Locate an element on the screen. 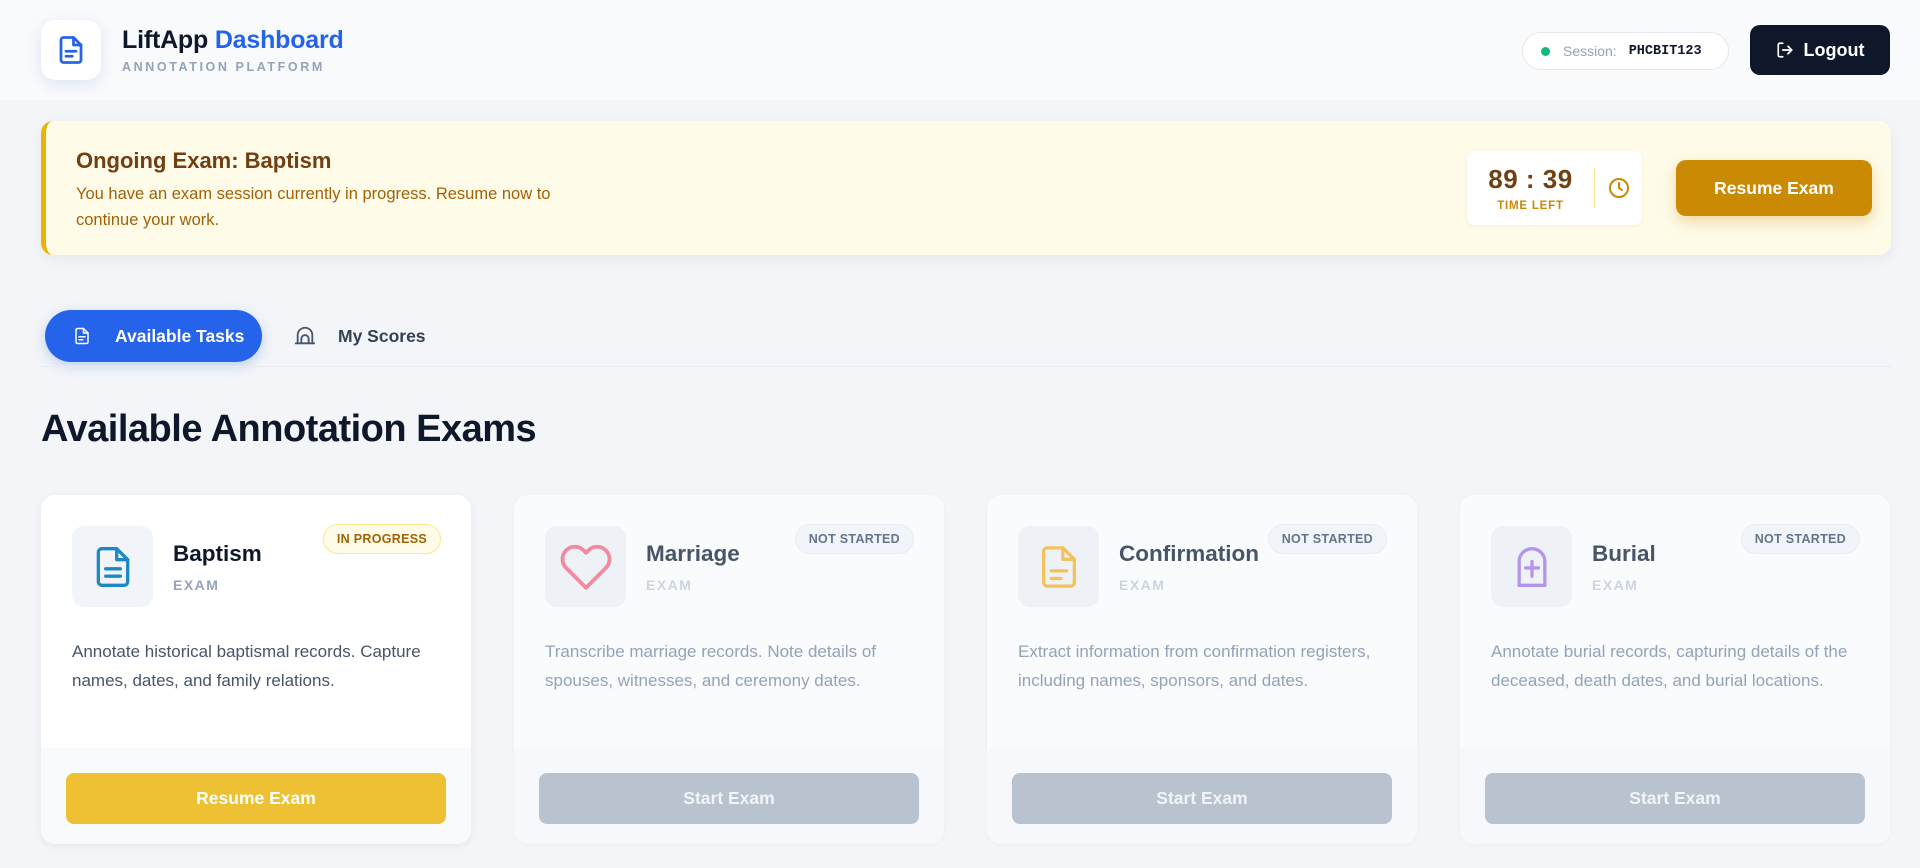  exam-timer: 89 : 39 TIME LEFT is located at coordinates (1554, 188).